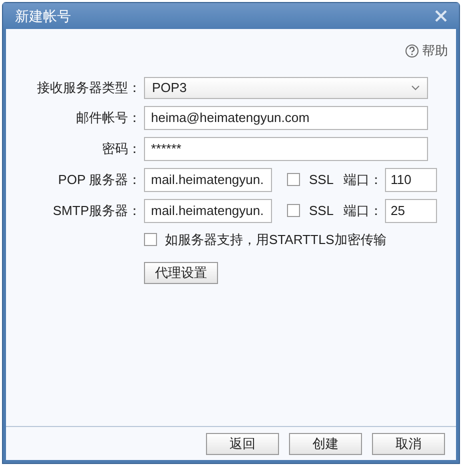 The image size is (464, 470). What do you see at coordinates (325, 443) in the screenshot?
I see `dialog-button: 创建` at bounding box center [325, 443].